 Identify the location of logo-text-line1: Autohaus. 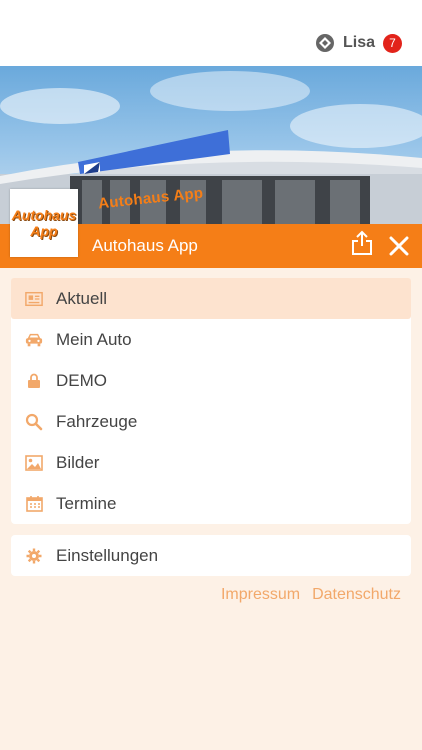
(44, 215).